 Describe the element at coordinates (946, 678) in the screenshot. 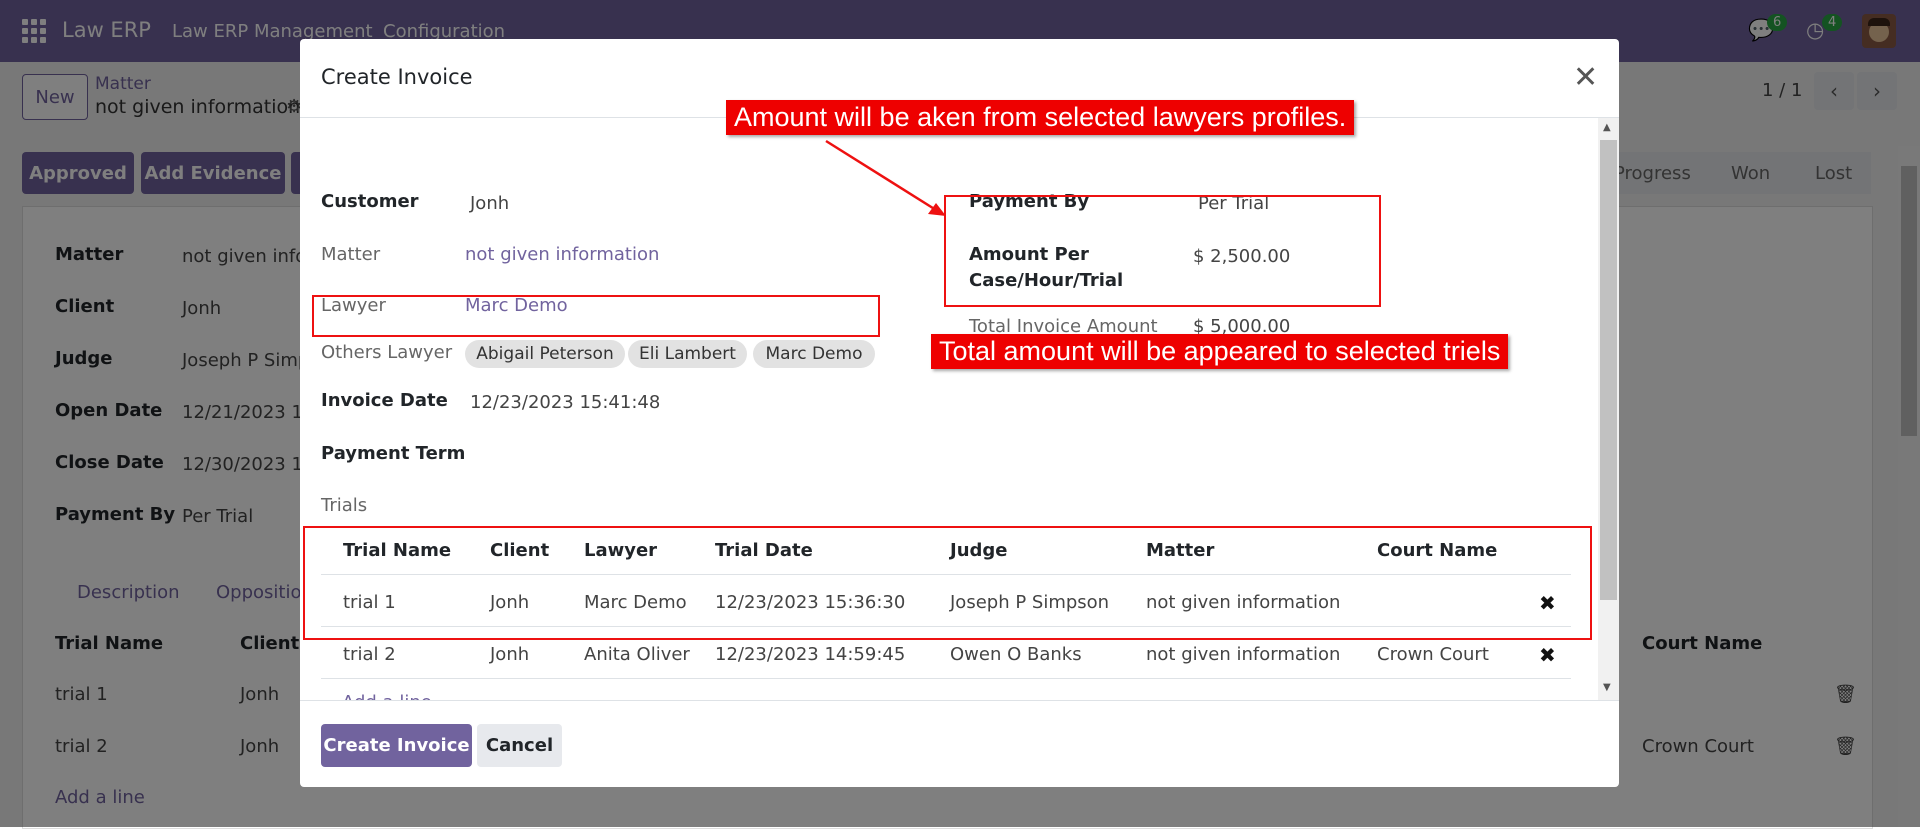

I see `row-divider` at that location.